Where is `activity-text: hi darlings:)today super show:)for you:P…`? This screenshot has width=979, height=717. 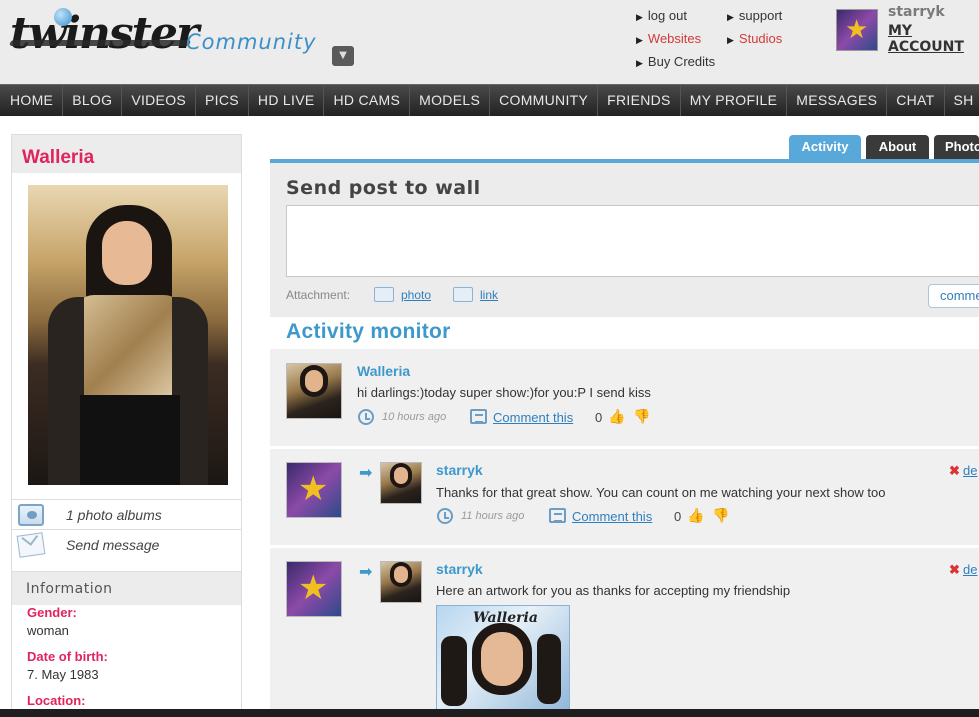 activity-text: hi darlings:)today super show:)for you:P… is located at coordinates (504, 392).